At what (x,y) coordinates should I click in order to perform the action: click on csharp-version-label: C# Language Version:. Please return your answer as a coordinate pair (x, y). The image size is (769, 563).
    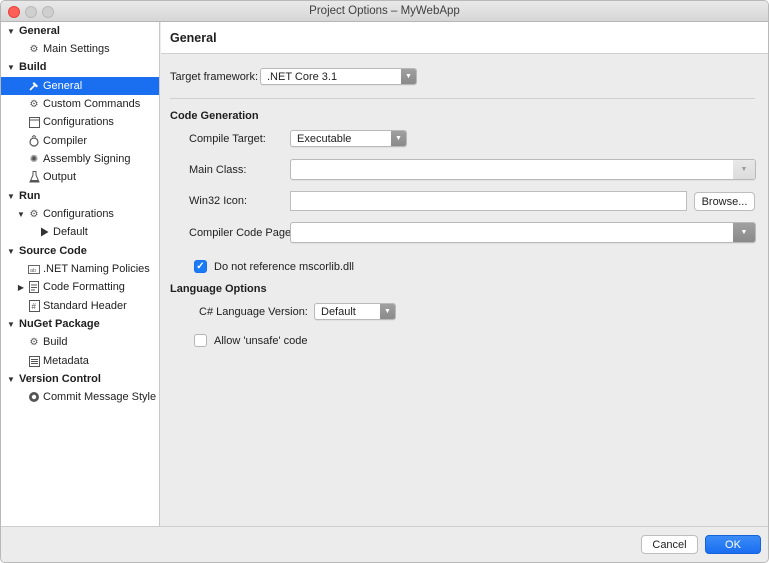
    Looking at the image, I should click on (253, 312).